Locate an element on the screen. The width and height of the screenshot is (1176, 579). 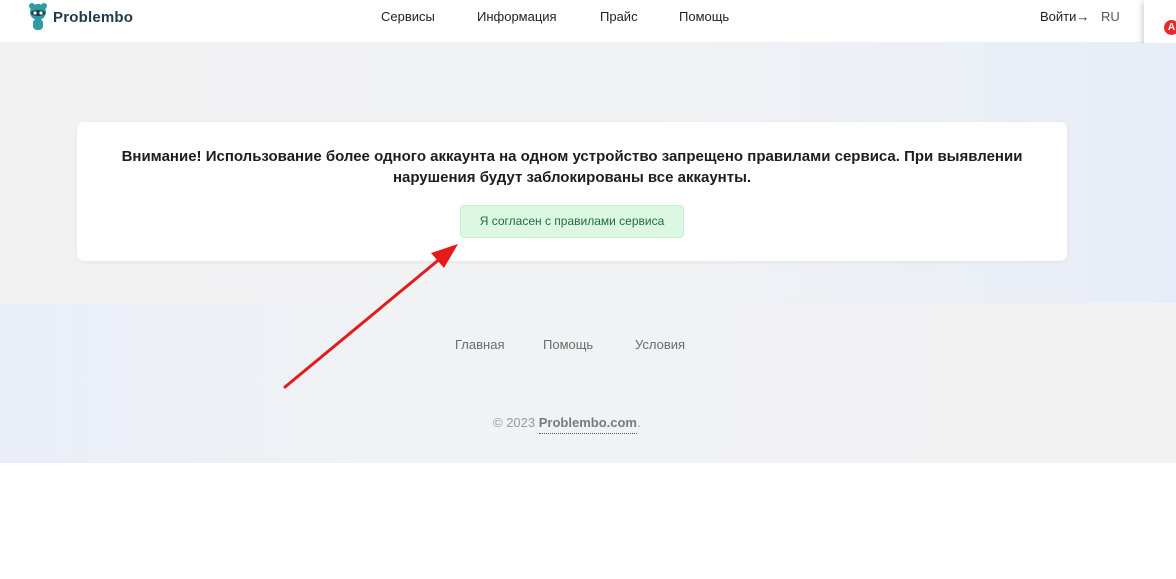
language-switch: RU is located at coordinates (1110, 16).